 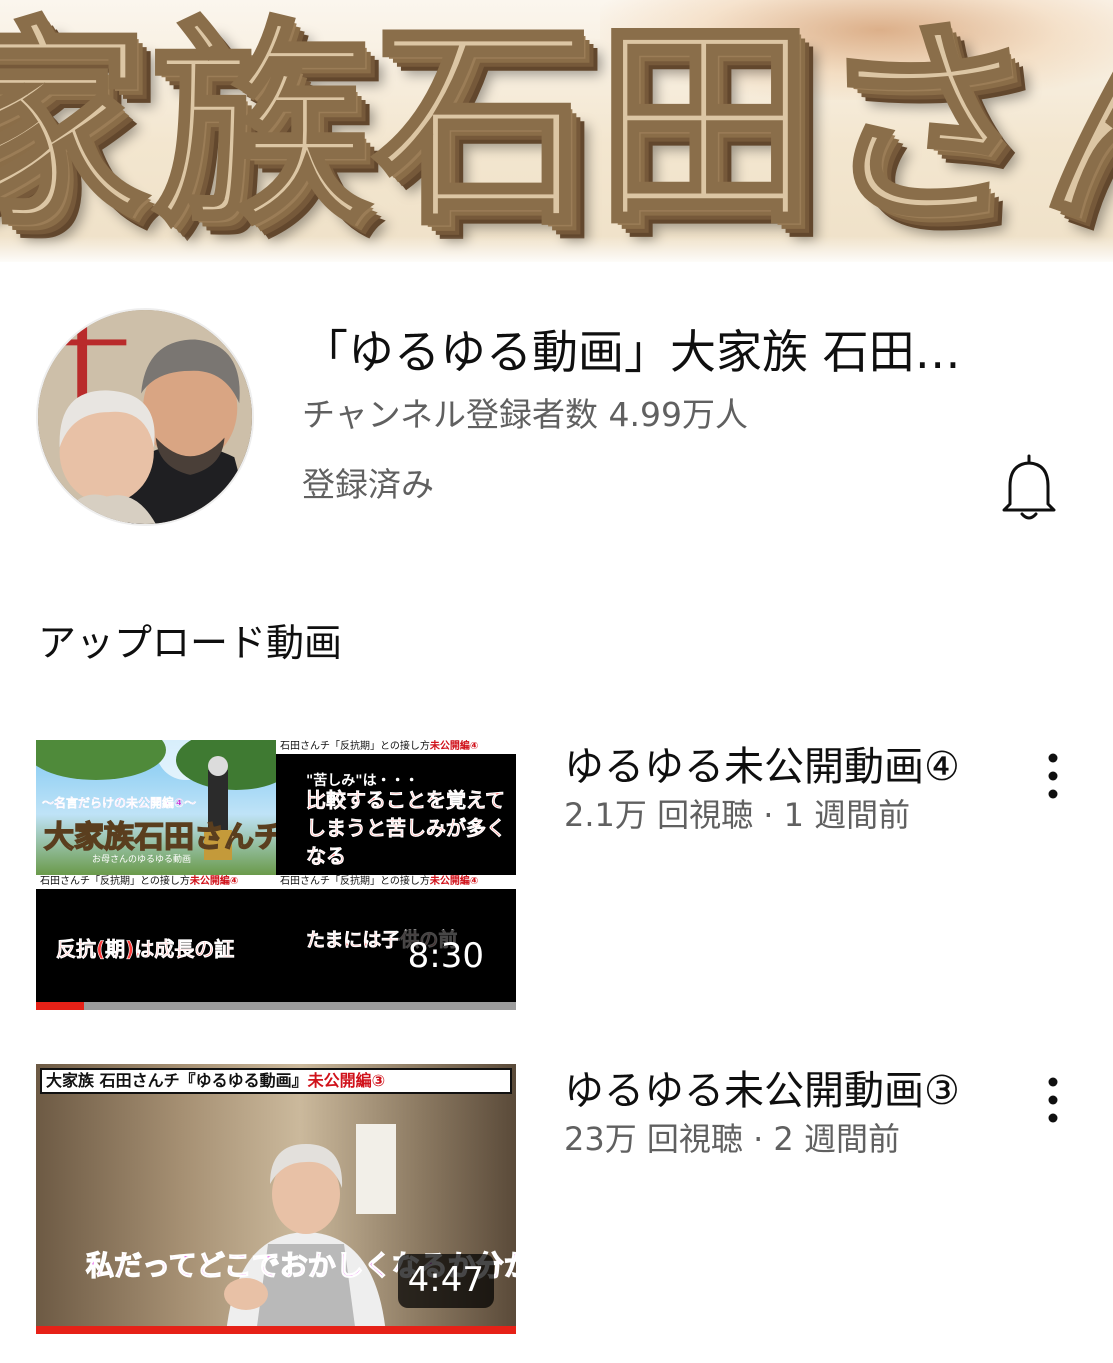 What do you see at coordinates (406, 828) in the screenshot?
I see `thumb-quote-body: 比較することを覚えてしまうと苦しみが多くなる` at bounding box center [406, 828].